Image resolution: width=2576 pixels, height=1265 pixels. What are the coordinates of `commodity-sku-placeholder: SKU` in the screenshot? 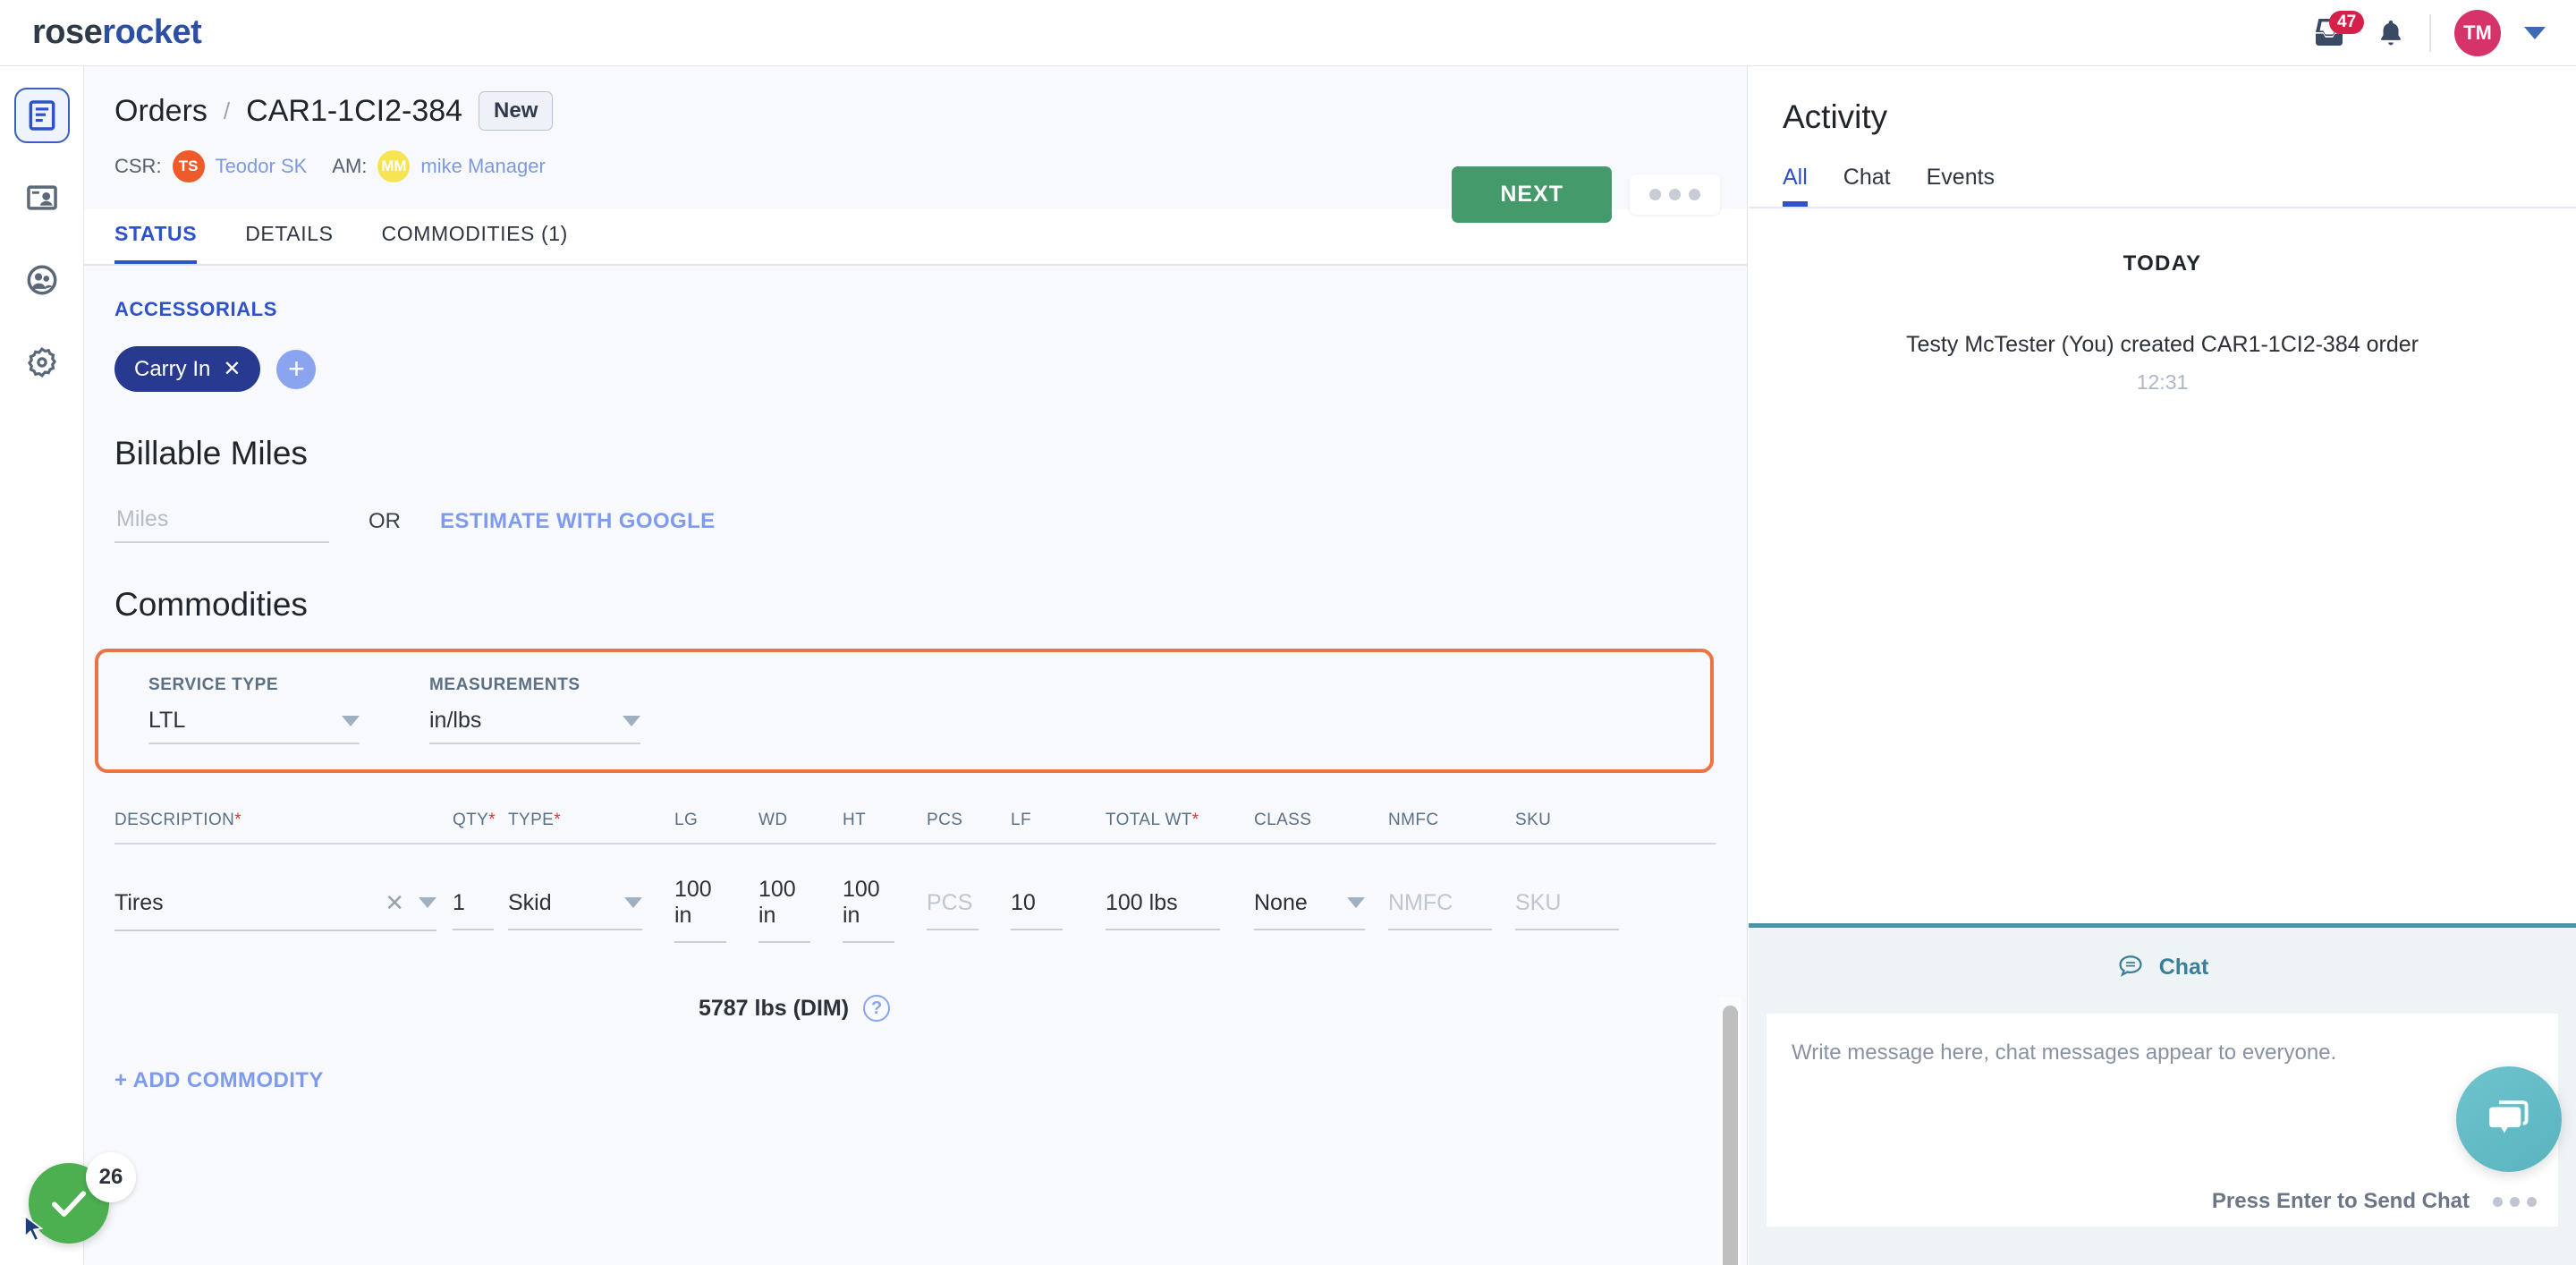 It's located at (1538, 902).